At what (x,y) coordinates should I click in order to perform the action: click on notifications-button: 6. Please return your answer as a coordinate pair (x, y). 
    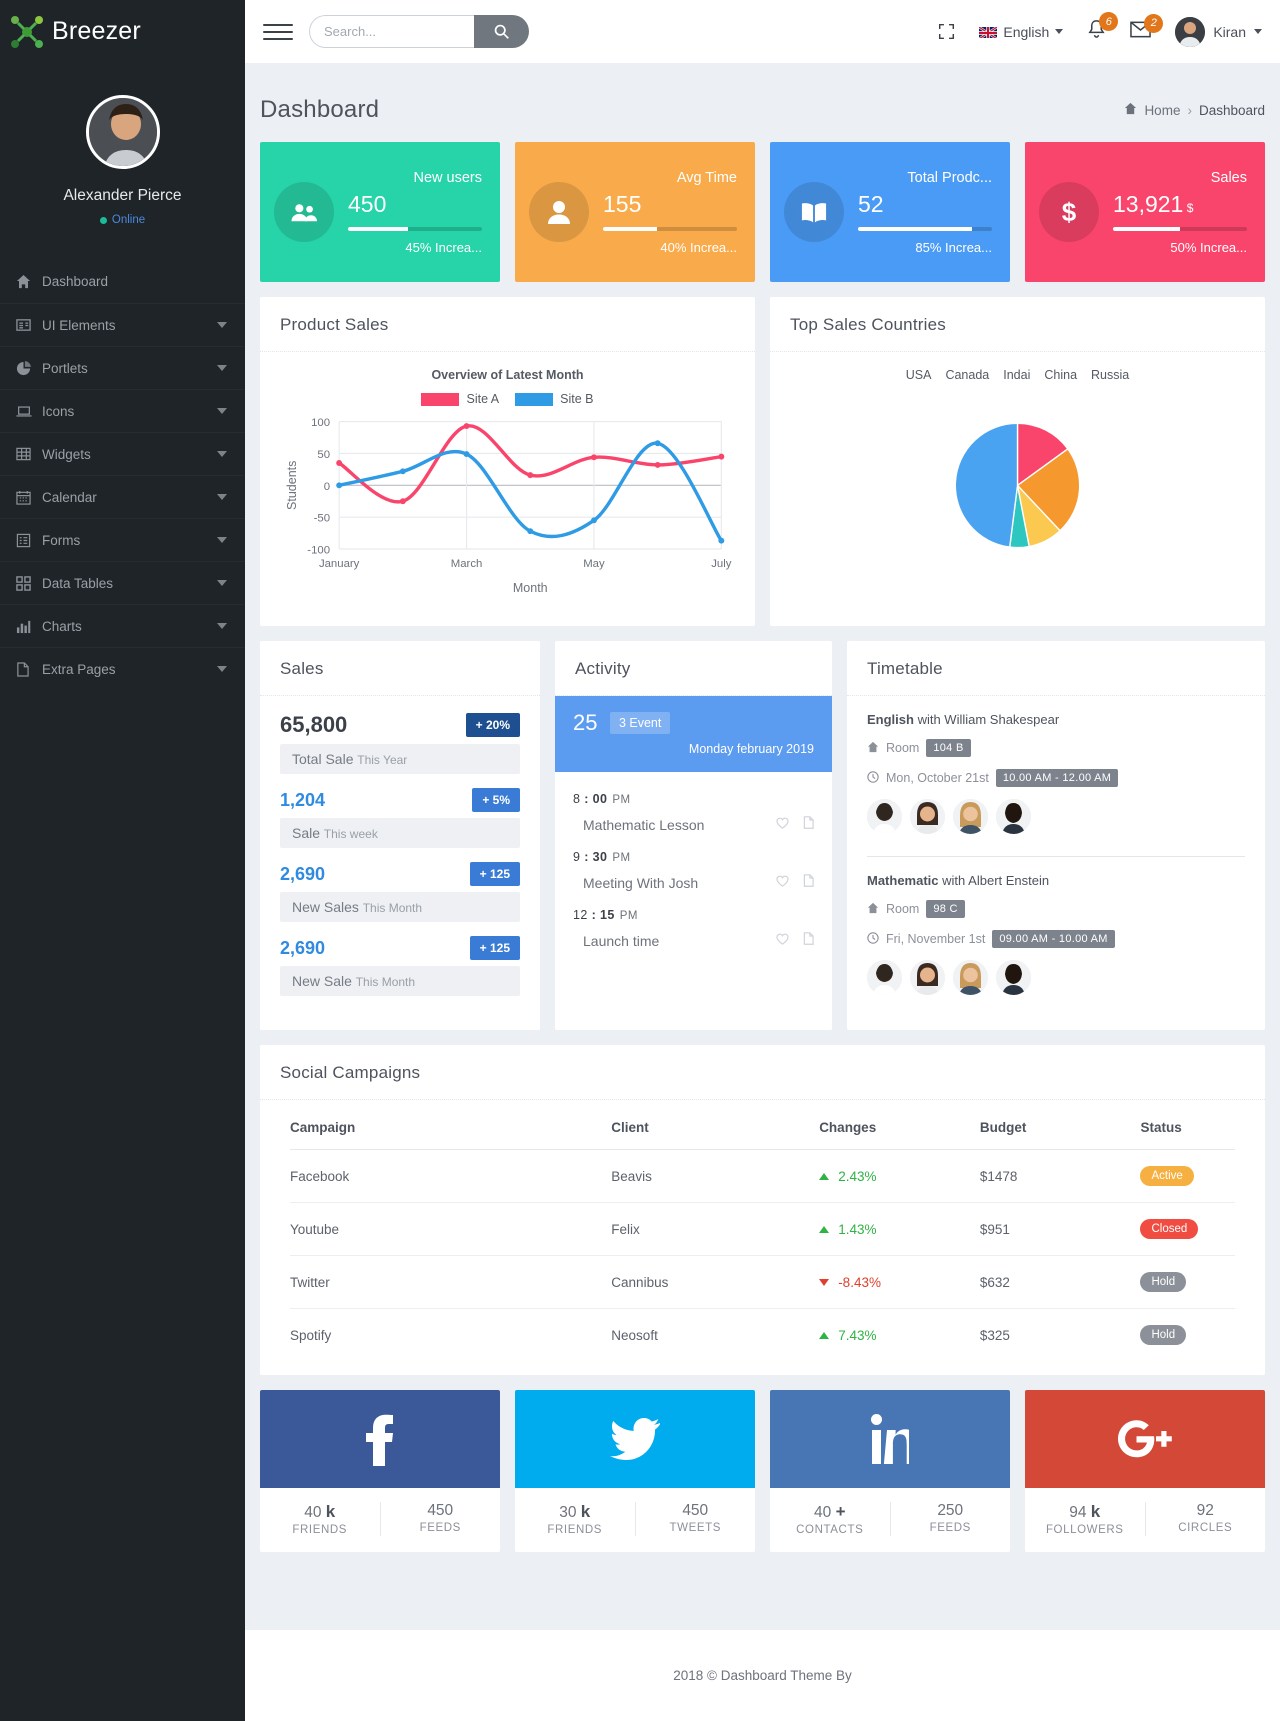
    Looking at the image, I should click on (1103, 28).